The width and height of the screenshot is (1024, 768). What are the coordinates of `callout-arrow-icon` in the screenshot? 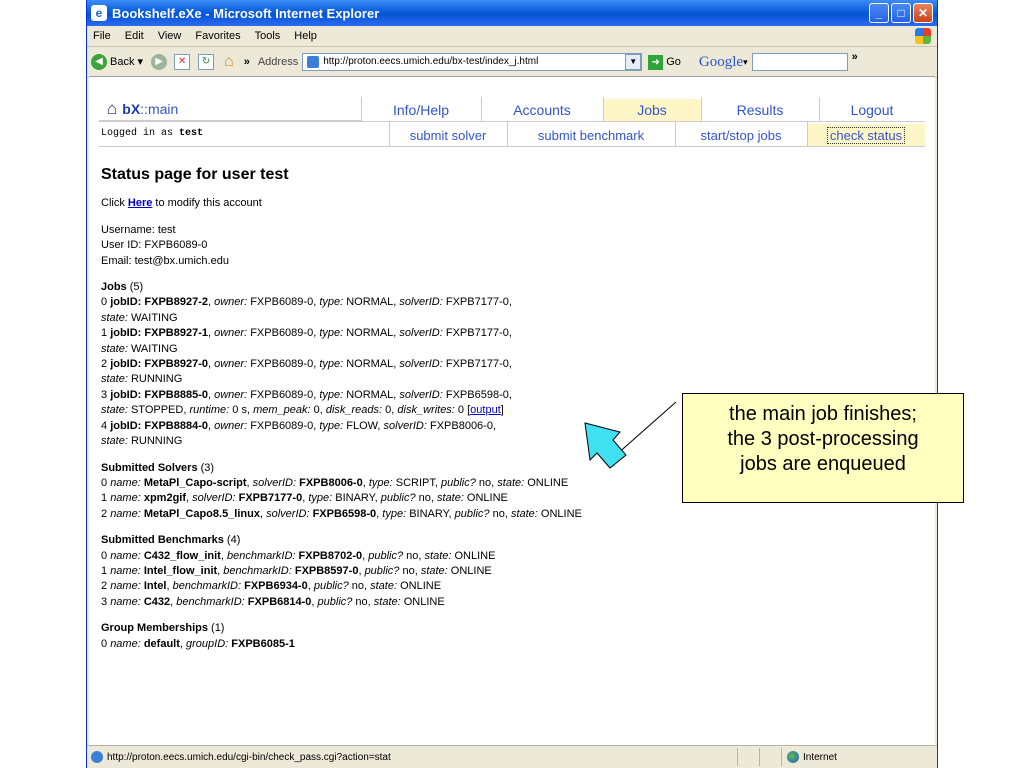 It's located at (605, 445).